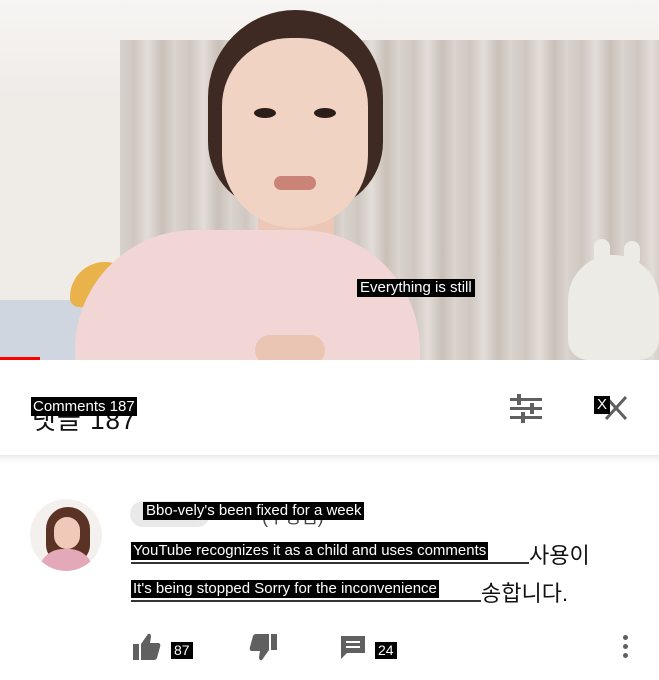 This screenshot has width=659, height=680. Describe the element at coordinates (602, 405) in the screenshot. I see `close-label: X` at that location.